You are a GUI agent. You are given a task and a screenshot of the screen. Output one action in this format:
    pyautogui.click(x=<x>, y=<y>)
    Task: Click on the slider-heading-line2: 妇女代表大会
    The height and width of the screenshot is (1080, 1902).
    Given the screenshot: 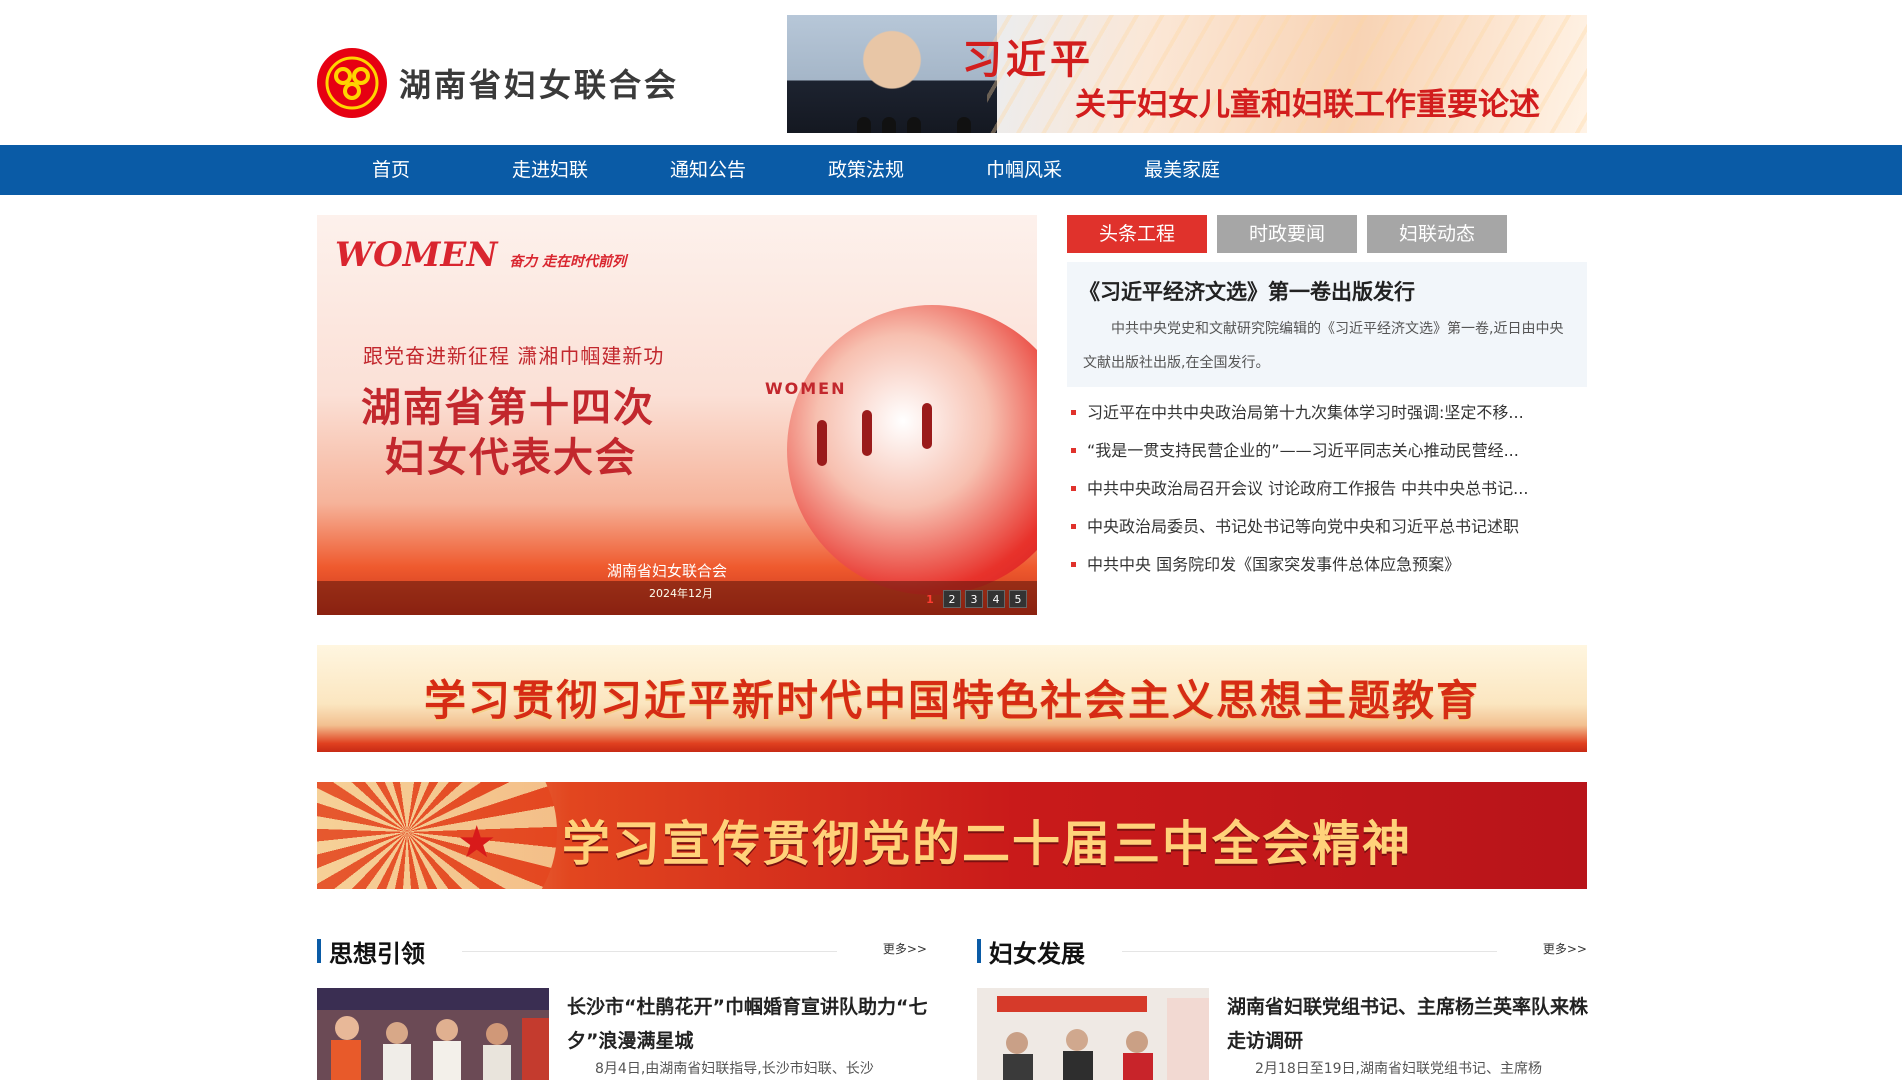 What is the action you would take?
    pyautogui.click(x=511, y=457)
    